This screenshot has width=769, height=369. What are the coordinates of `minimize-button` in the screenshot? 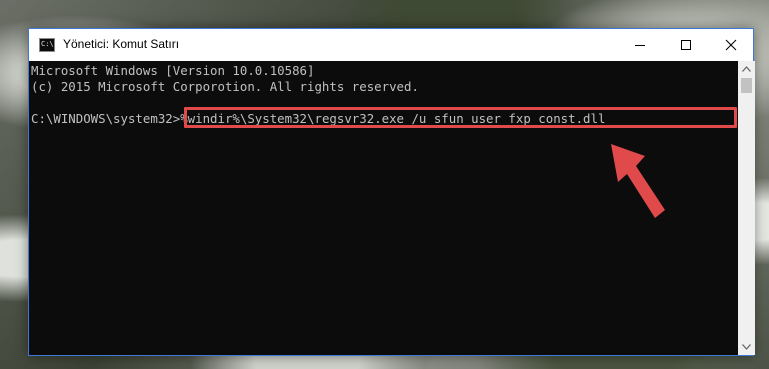 It's located at (640, 44).